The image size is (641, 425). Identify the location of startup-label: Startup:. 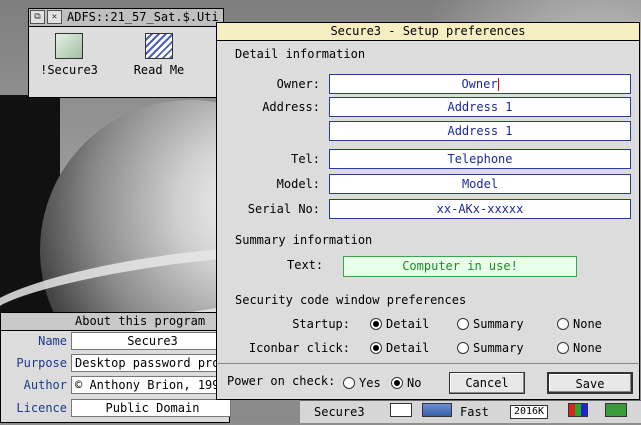
(321, 324).